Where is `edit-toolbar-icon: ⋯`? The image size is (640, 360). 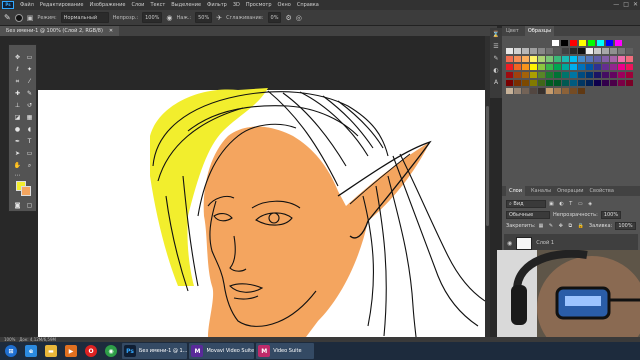 edit-toolbar-icon: ⋯ is located at coordinates (17, 175).